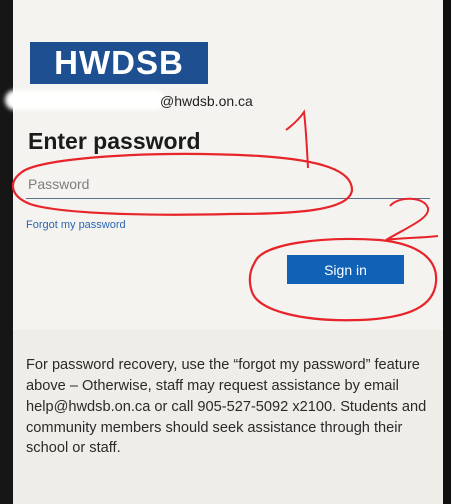 This screenshot has height=504, width=451. What do you see at coordinates (119, 63) in the screenshot?
I see `hwdsb-logo: HWDSB` at bounding box center [119, 63].